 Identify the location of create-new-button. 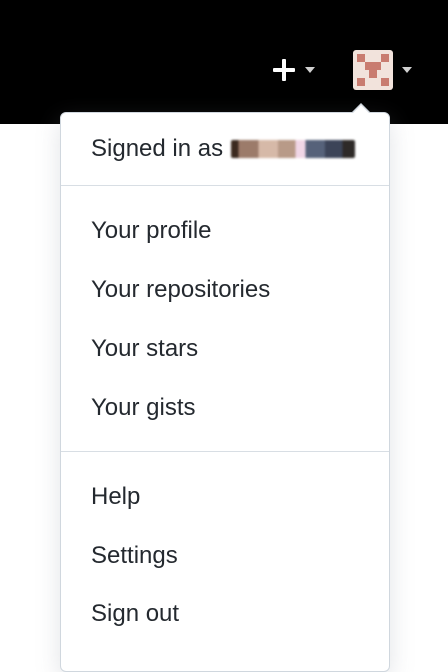
(298, 70).